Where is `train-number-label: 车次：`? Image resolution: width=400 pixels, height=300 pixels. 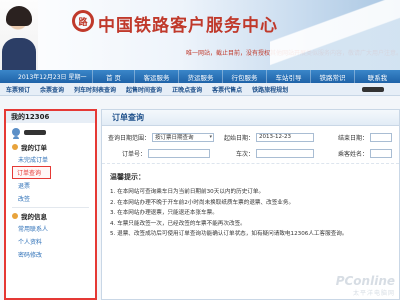 train-number-label: 车次： is located at coordinates (245, 154).